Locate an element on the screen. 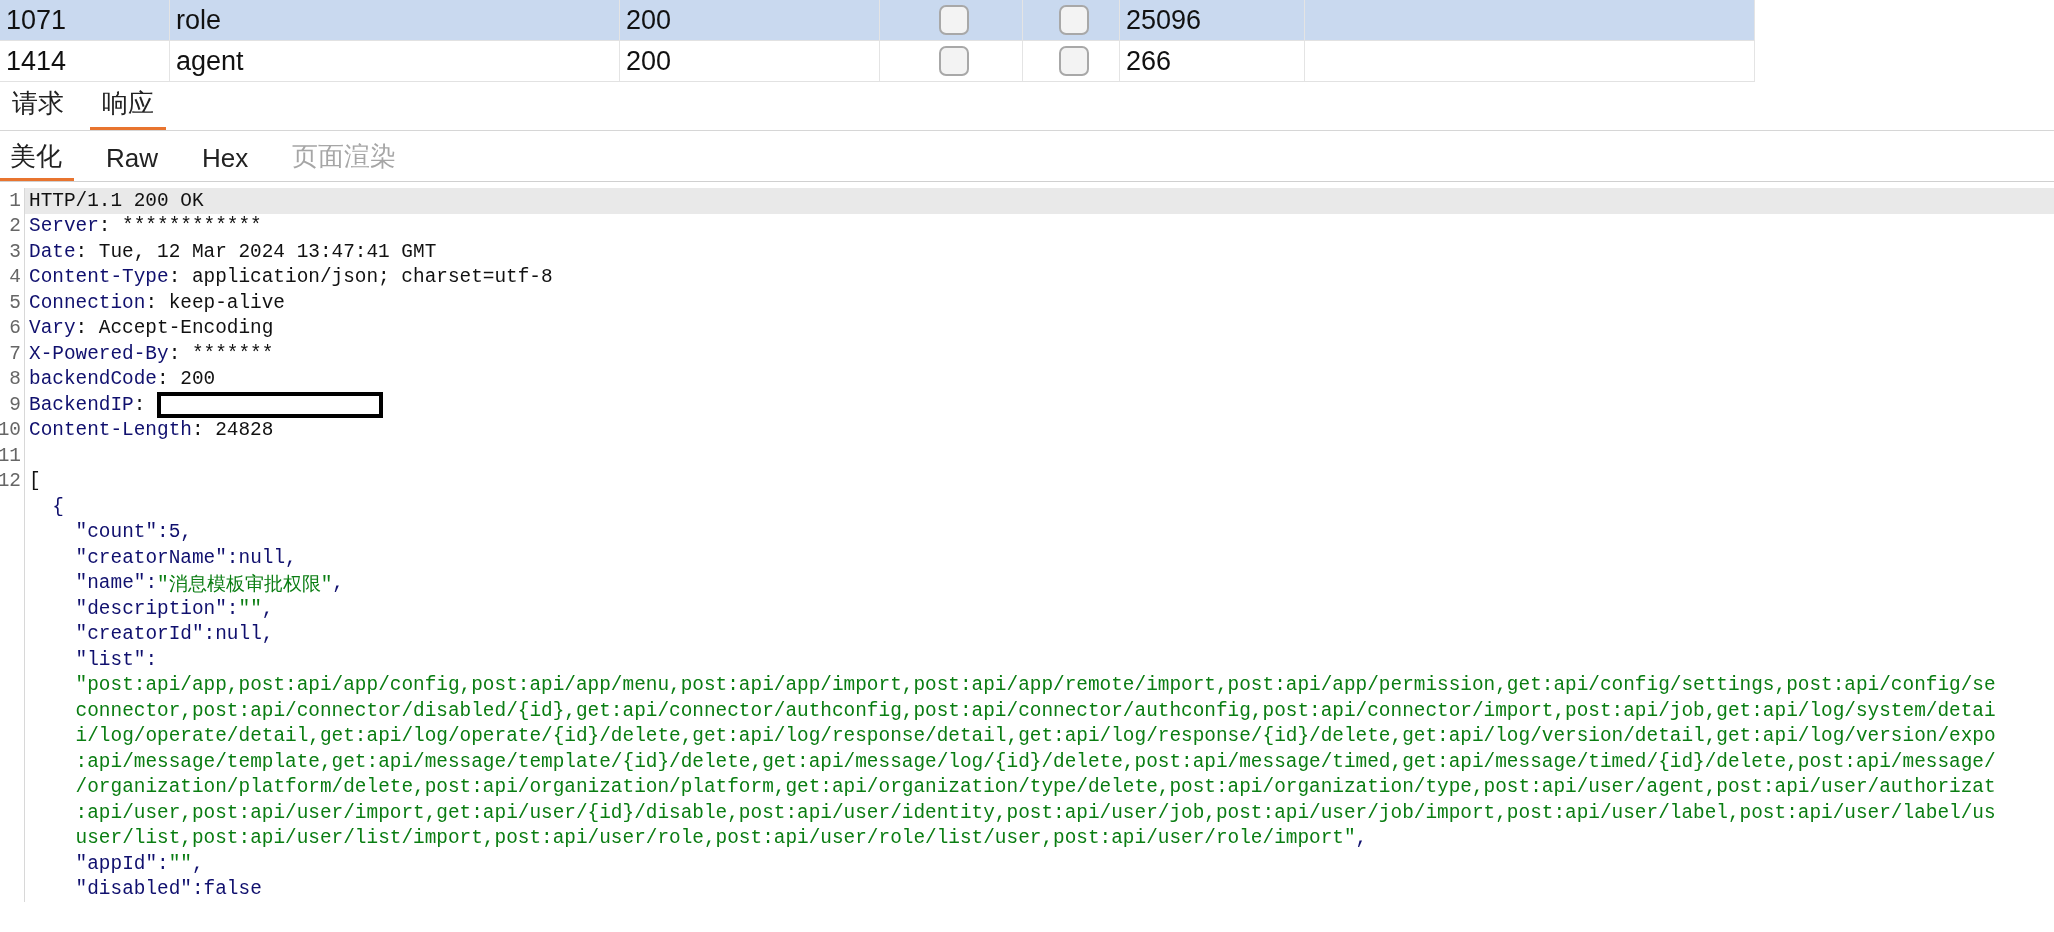 The width and height of the screenshot is (2054, 932). line-number: 6 is located at coordinates (15, 328).